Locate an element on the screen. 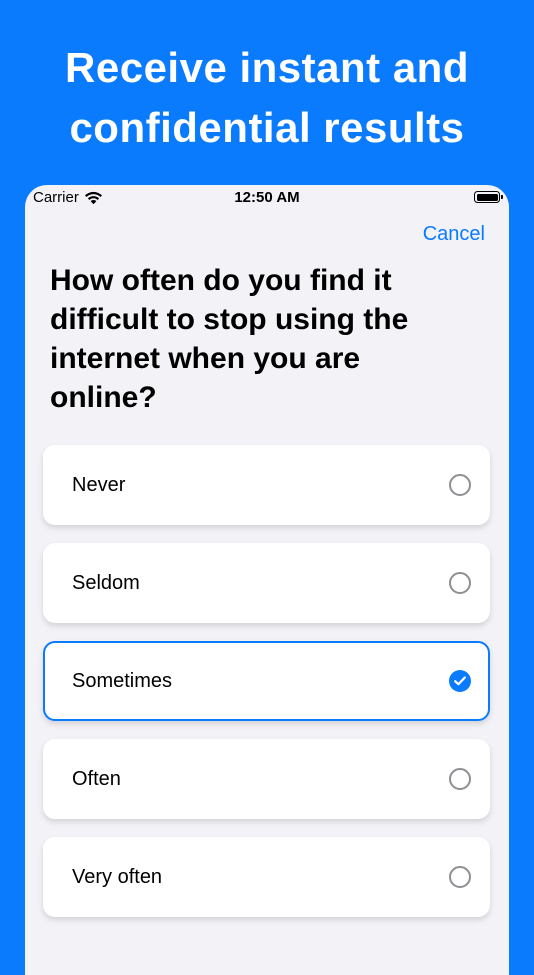  promo-title-line-1: Receive instant and is located at coordinates (267, 67).